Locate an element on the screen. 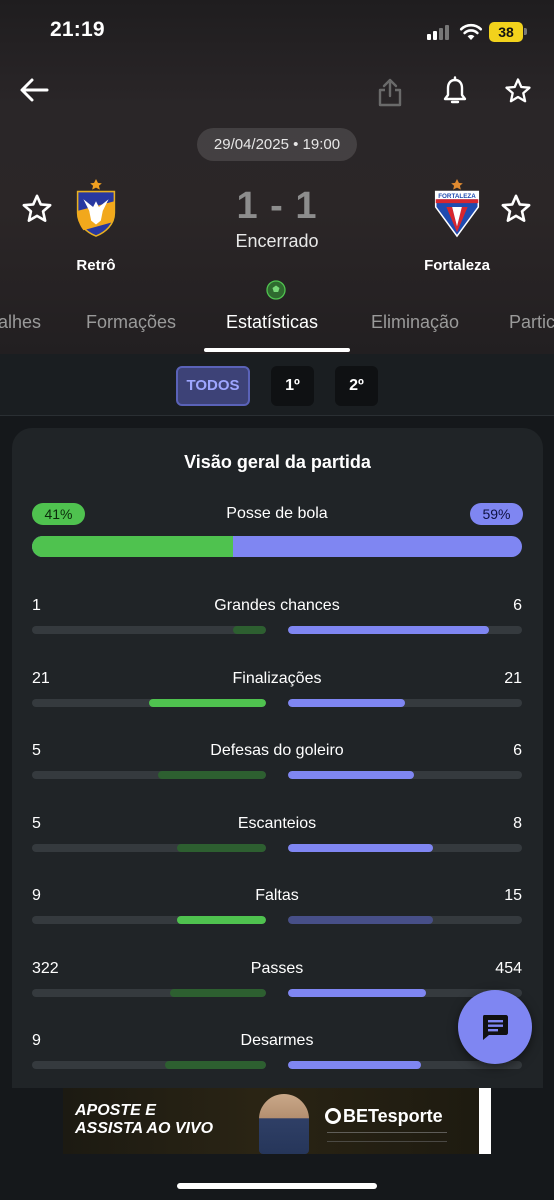  stat-row: 5 Defesas do goleiro 6 is located at coordinates (277, 772).